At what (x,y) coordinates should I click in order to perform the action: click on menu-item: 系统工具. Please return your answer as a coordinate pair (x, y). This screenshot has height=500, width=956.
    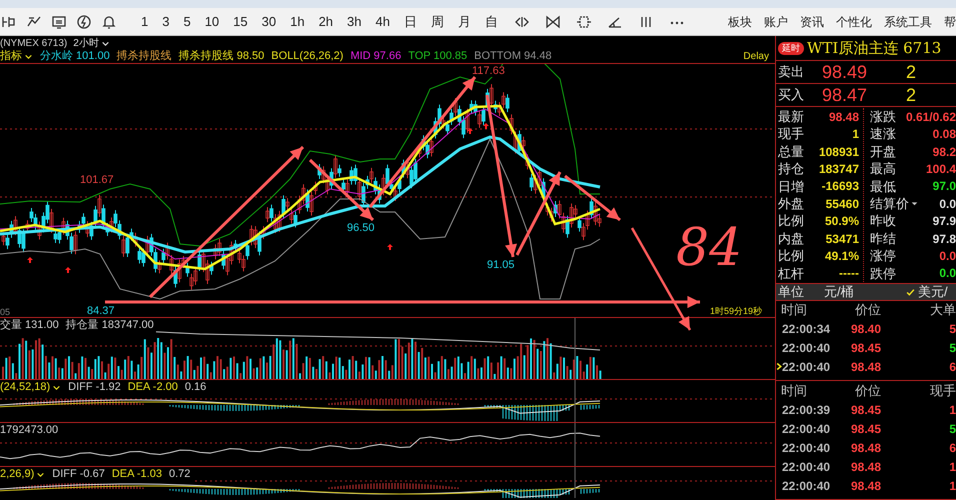
    Looking at the image, I should click on (908, 21).